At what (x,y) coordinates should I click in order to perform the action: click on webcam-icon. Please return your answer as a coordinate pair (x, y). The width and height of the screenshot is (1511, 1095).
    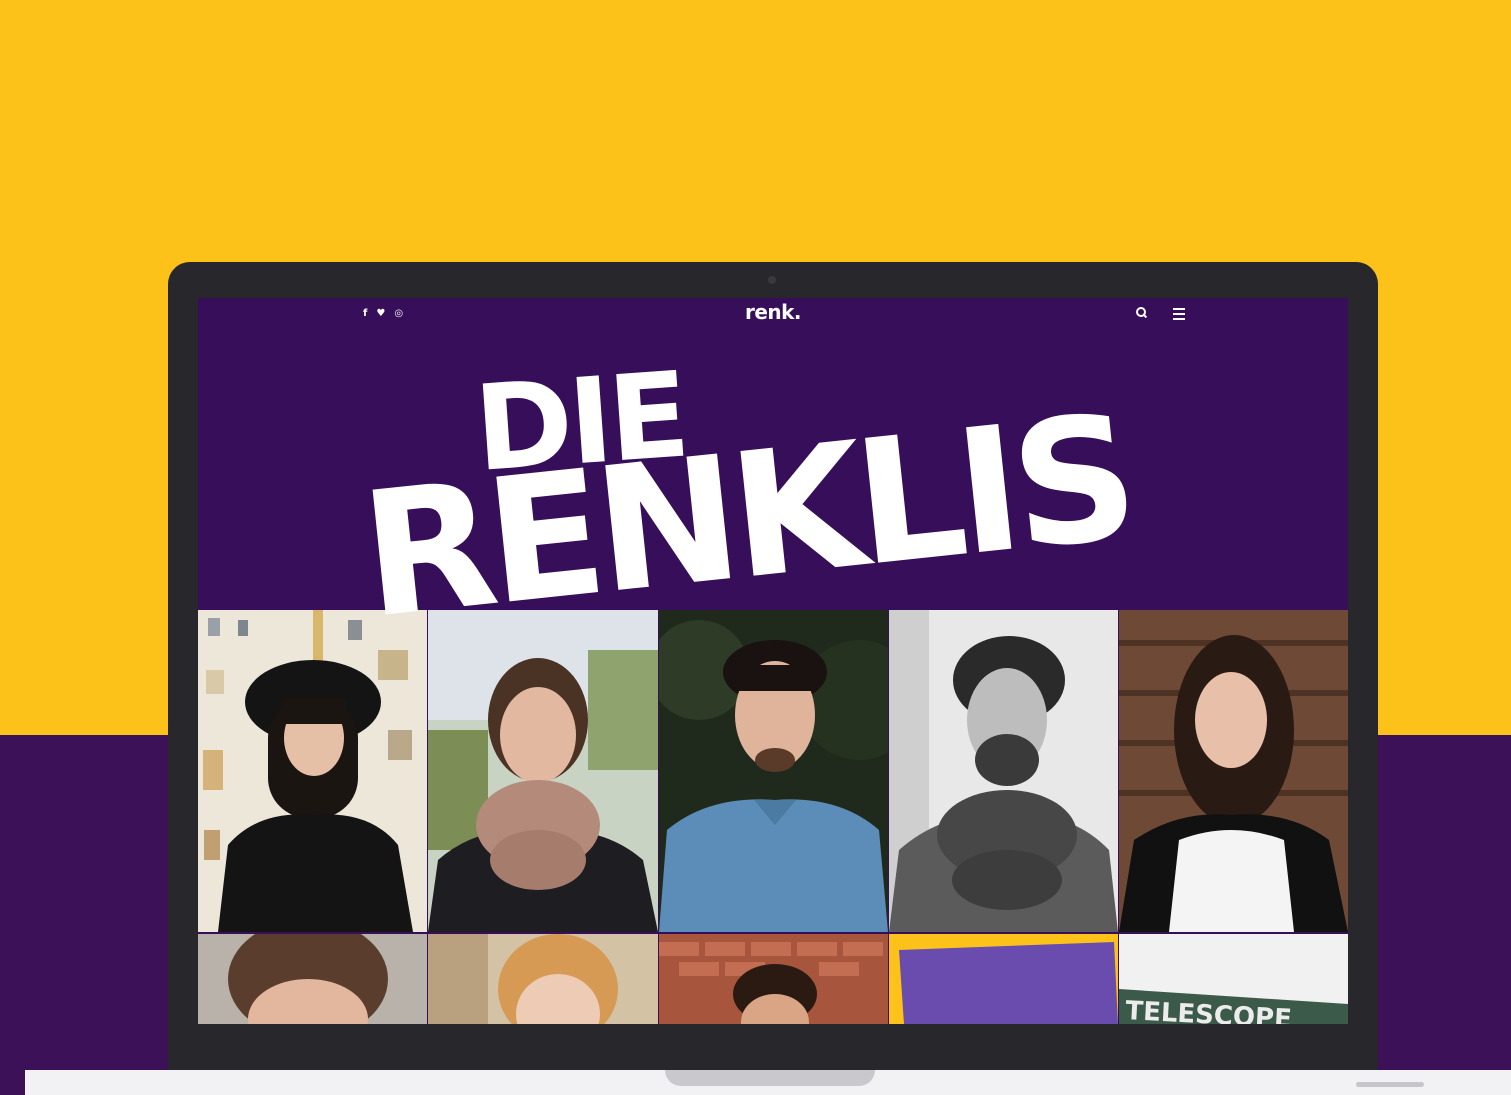
    Looking at the image, I should click on (772, 280).